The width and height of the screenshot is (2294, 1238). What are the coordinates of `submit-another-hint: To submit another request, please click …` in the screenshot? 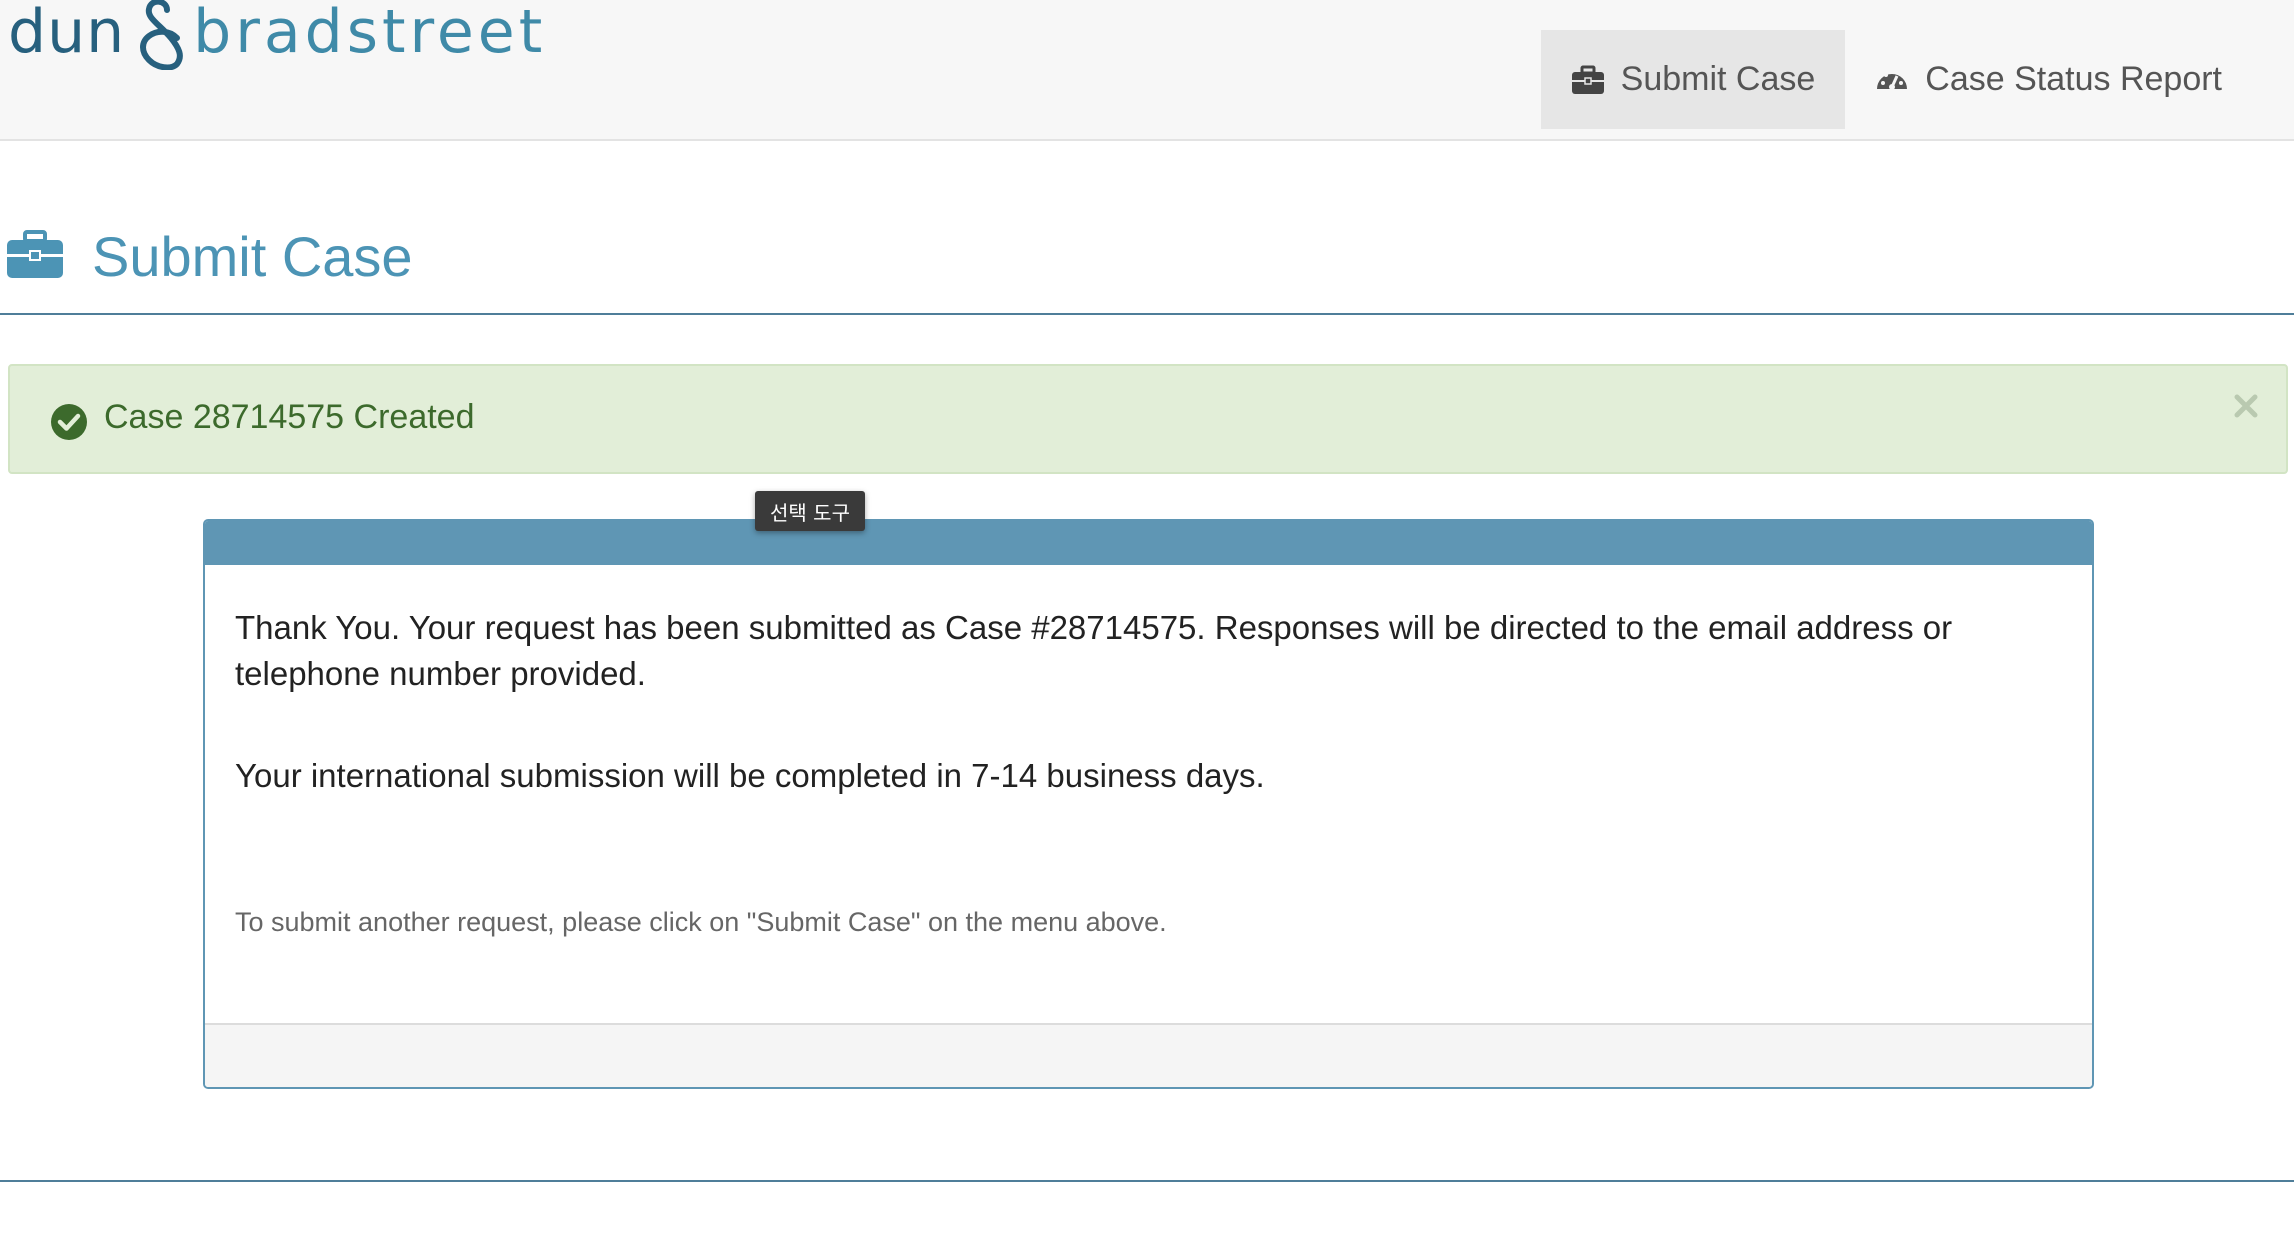 It's located at (701, 922).